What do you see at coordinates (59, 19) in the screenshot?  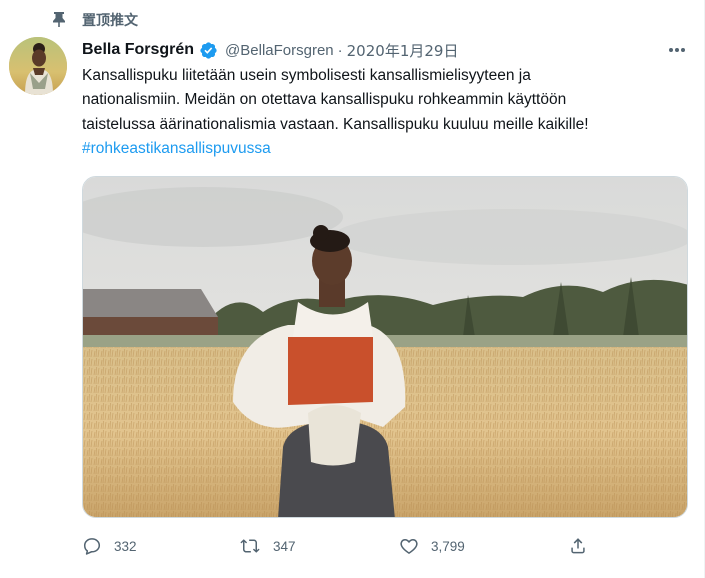 I see `pin-icon` at bounding box center [59, 19].